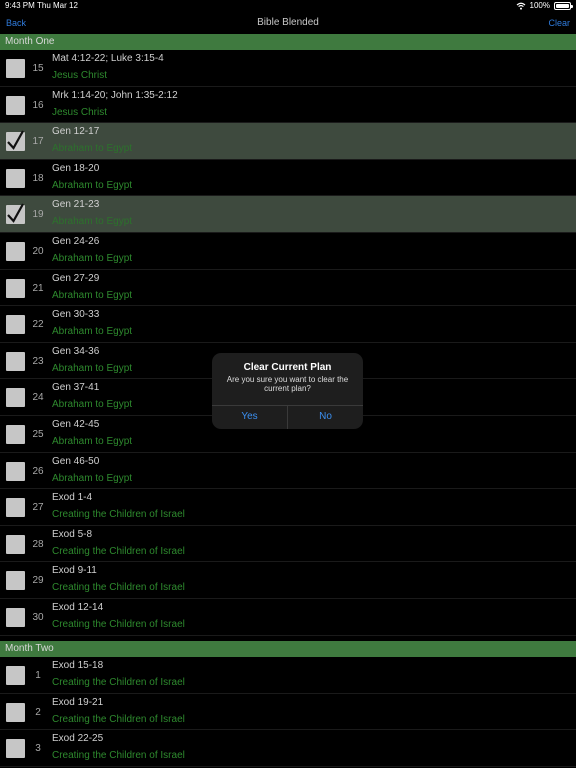 This screenshot has width=576, height=768. Describe the element at coordinates (38, 325) in the screenshot. I see `day-number: 22` at that location.